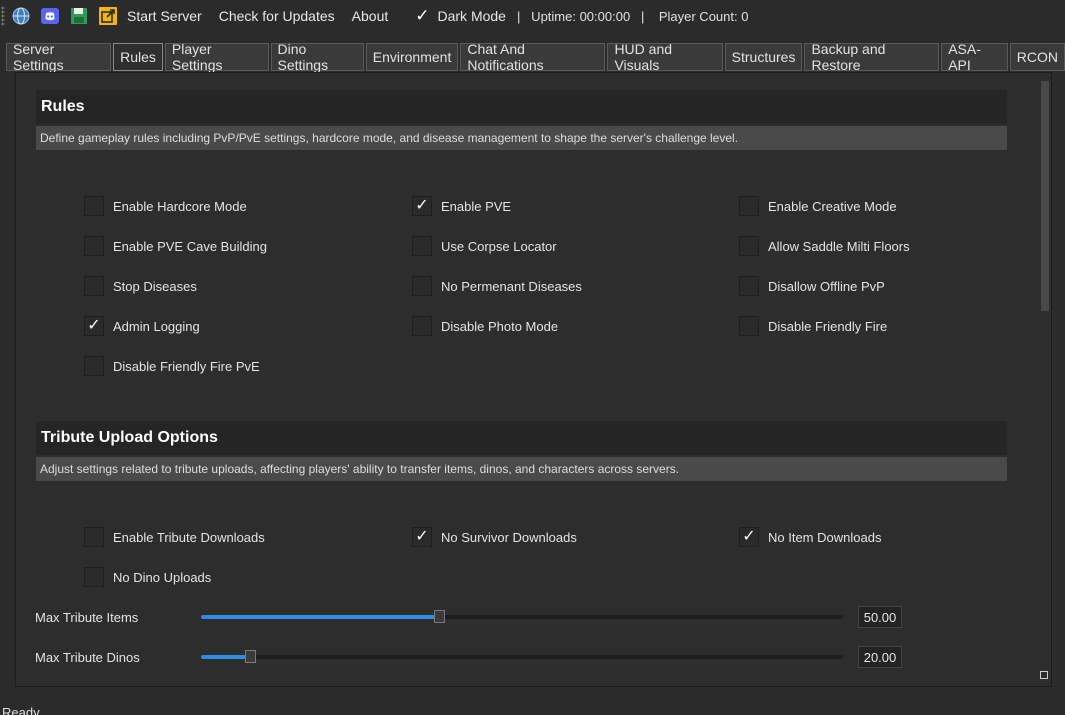  What do you see at coordinates (665, 57) in the screenshot?
I see `tab-hud-visuals: HUD and Visuals` at bounding box center [665, 57].